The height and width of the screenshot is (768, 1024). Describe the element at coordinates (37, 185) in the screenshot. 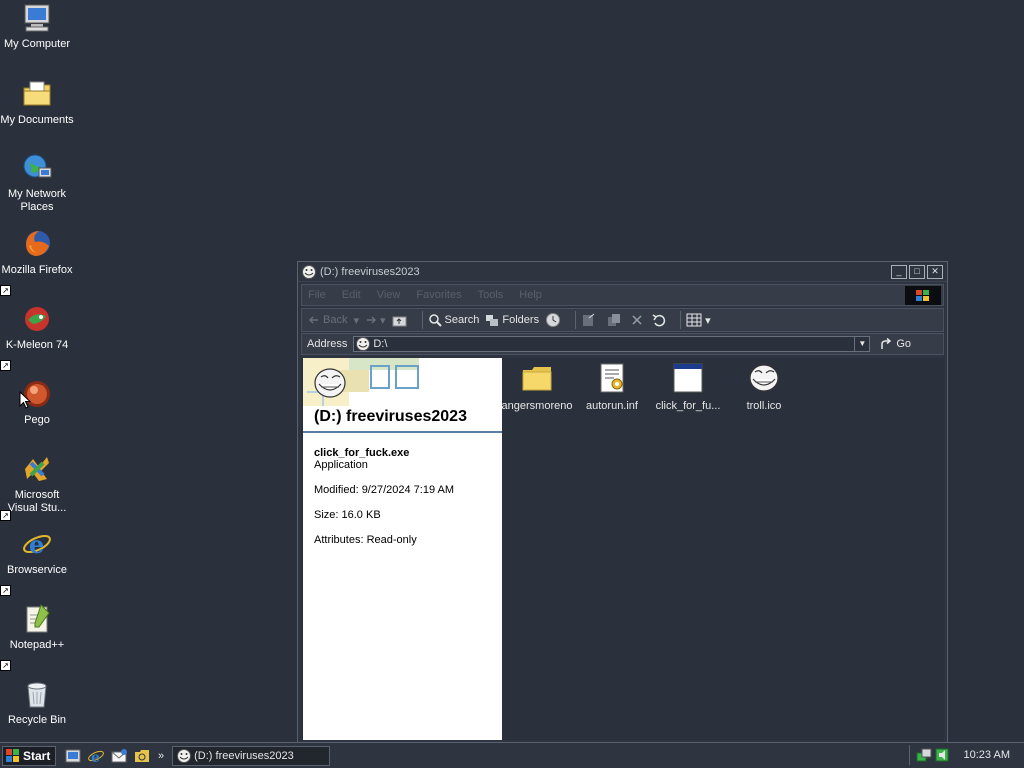

I see `desktop-icon-network-places: My Network Places` at that location.